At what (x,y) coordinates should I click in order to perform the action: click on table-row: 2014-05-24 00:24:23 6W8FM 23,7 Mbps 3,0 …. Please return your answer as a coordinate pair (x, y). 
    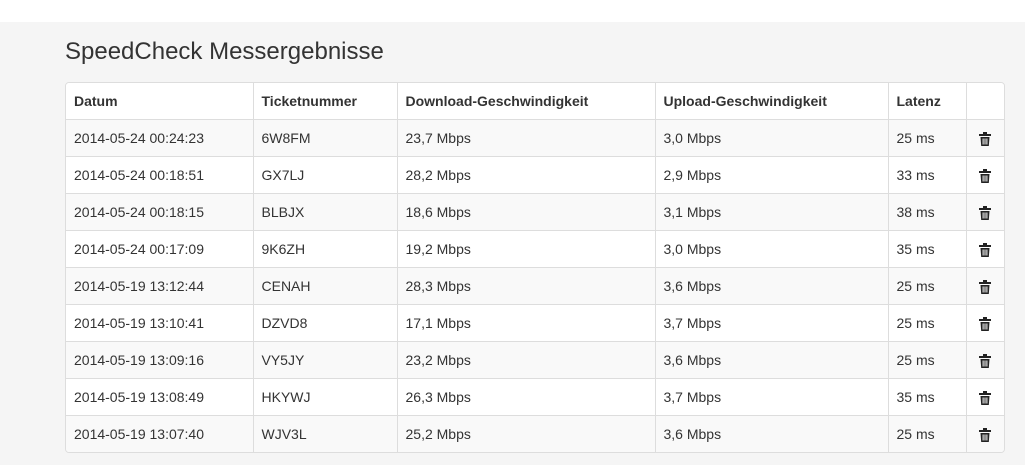
    Looking at the image, I should click on (535, 138).